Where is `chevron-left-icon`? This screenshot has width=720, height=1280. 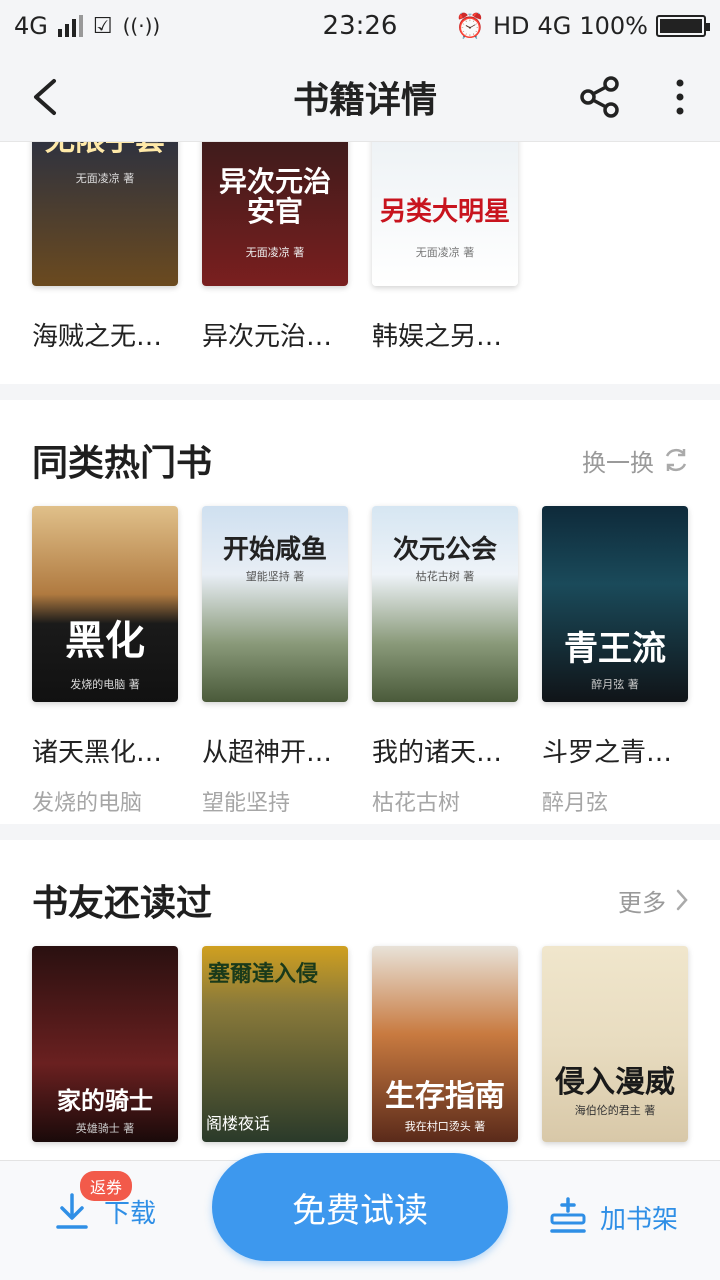 chevron-left-icon is located at coordinates (45, 96).